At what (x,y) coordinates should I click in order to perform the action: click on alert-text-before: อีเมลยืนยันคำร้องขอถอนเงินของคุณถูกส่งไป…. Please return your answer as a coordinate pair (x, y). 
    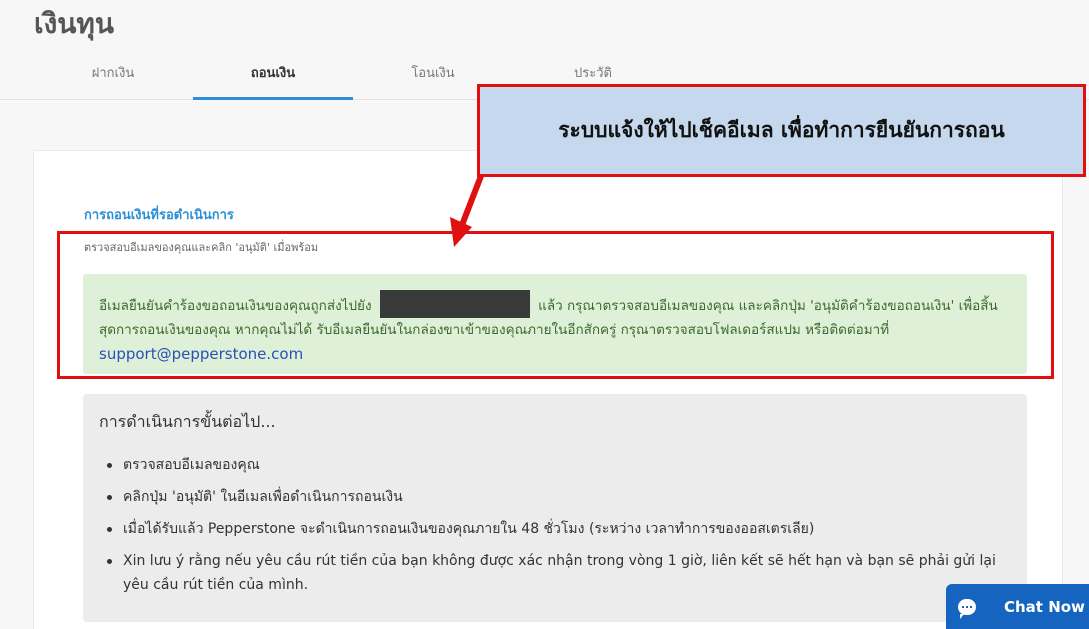
    Looking at the image, I should click on (235, 306).